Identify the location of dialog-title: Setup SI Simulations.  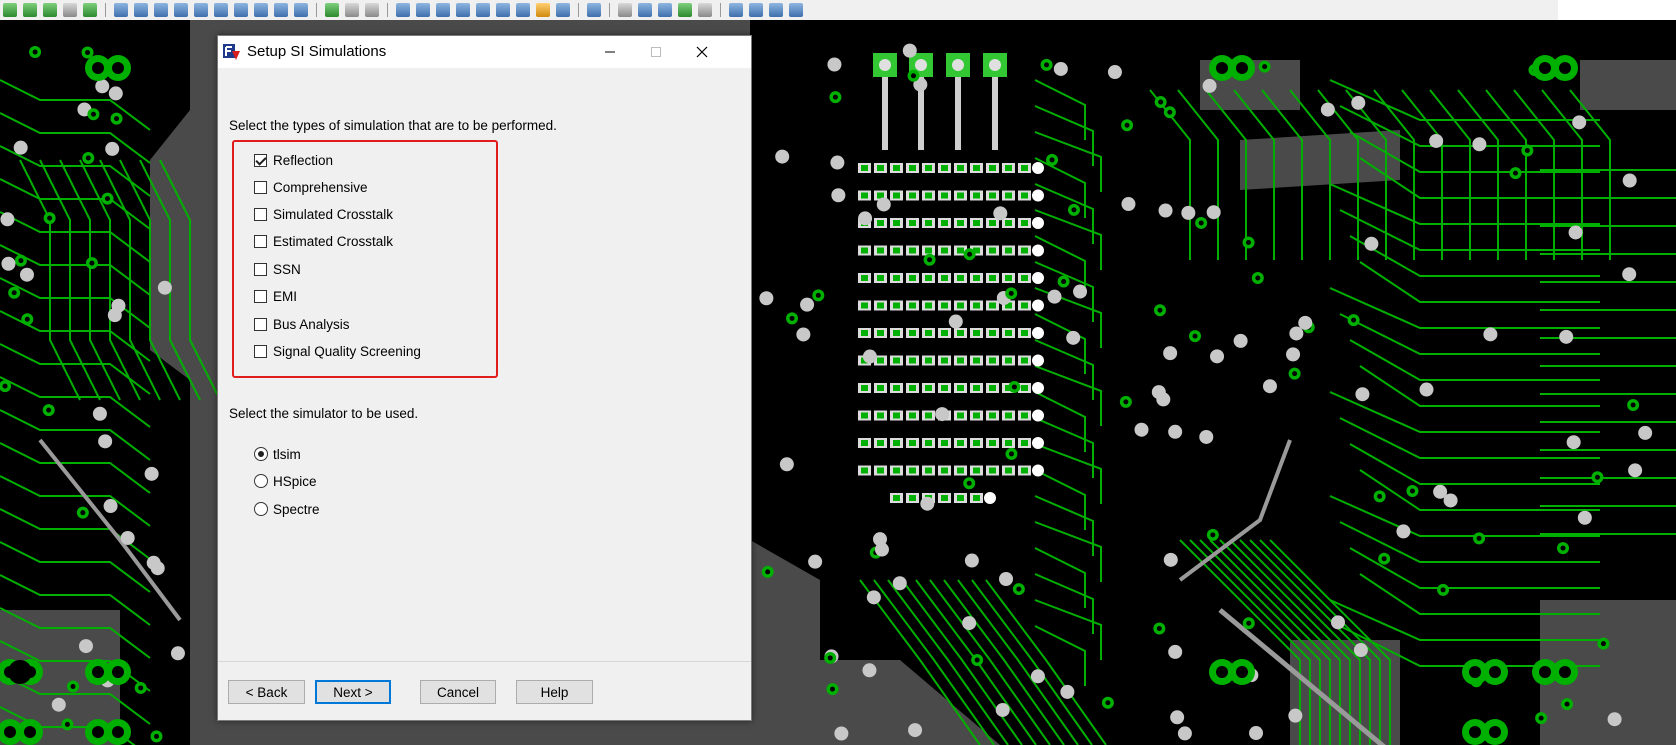
(317, 51).